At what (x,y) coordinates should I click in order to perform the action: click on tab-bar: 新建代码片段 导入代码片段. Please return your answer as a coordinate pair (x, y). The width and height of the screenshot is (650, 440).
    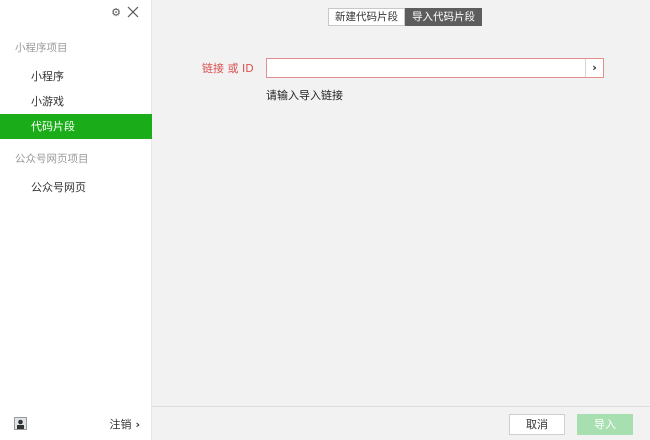
    Looking at the image, I should click on (405, 17).